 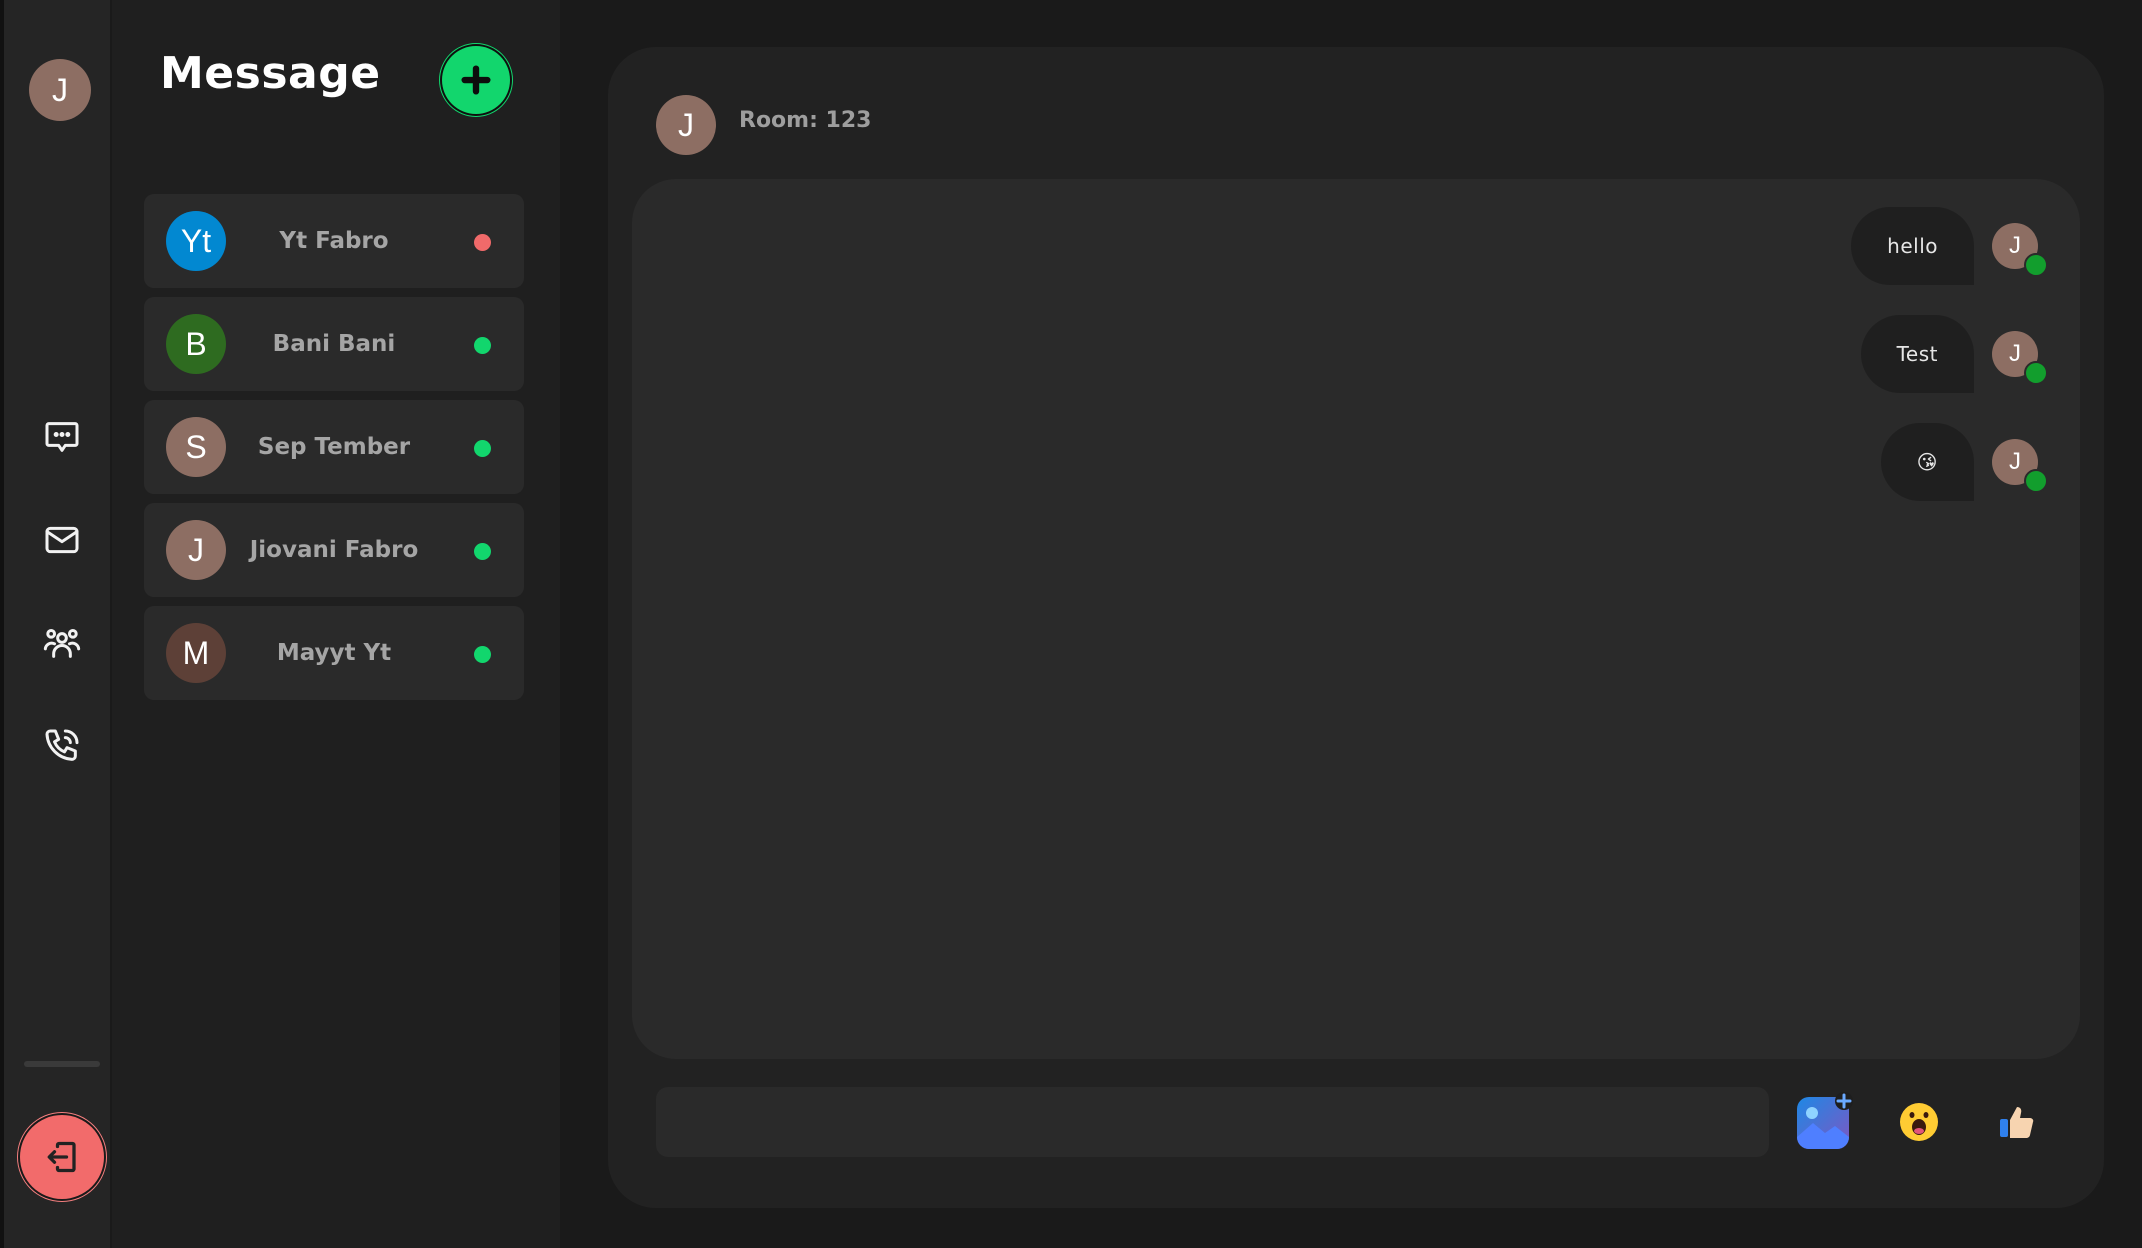 I want to click on contact-name: Mayyt Yt, so click(x=334, y=653).